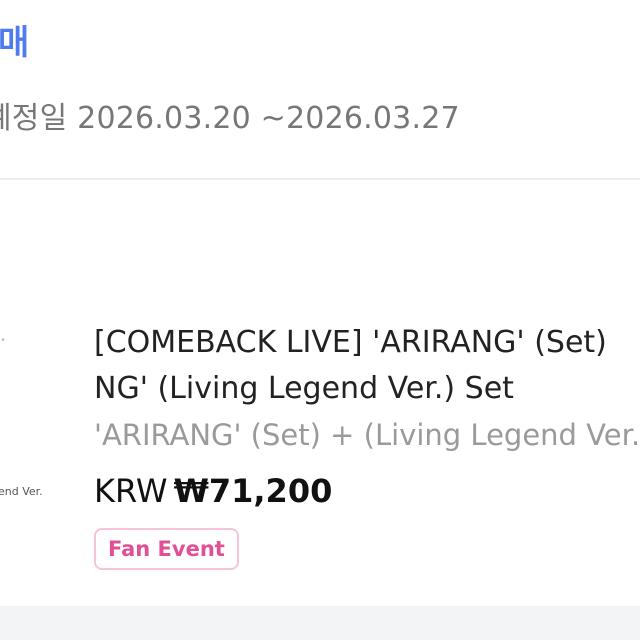 This screenshot has width=640, height=640. What do you see at coordinates (320, 623) in the screenshot?
I see `bottom-strip` at bounding box center [320, 623].